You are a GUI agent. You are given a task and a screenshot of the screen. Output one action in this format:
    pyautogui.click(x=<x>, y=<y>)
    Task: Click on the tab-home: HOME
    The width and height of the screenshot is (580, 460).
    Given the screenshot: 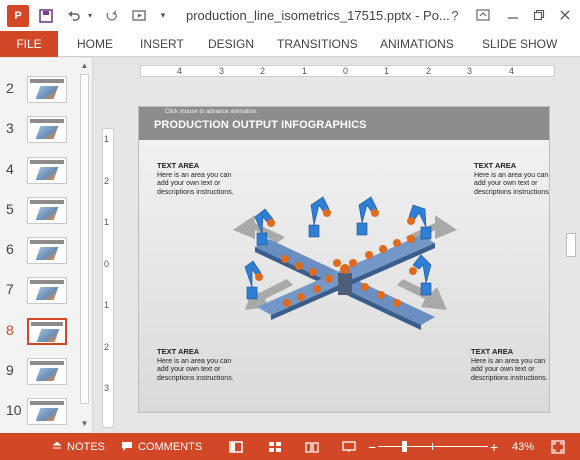 What is the action you would take?
    pyautogui.click(x=95, y=44)
    